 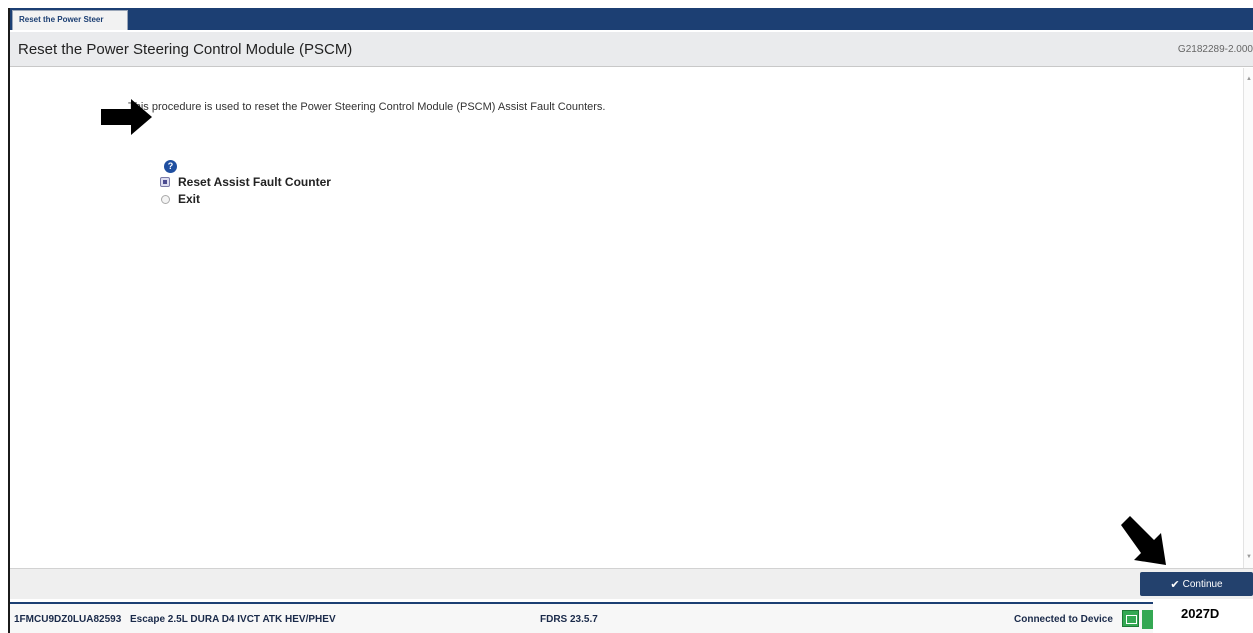 What do you see at coordinates (233, 619) in the screenshot?
I see `vehicle-text: Escape 2.5L DURA D4 IVCT ATK HEV/PHEV` at bounding box center [233, 619].